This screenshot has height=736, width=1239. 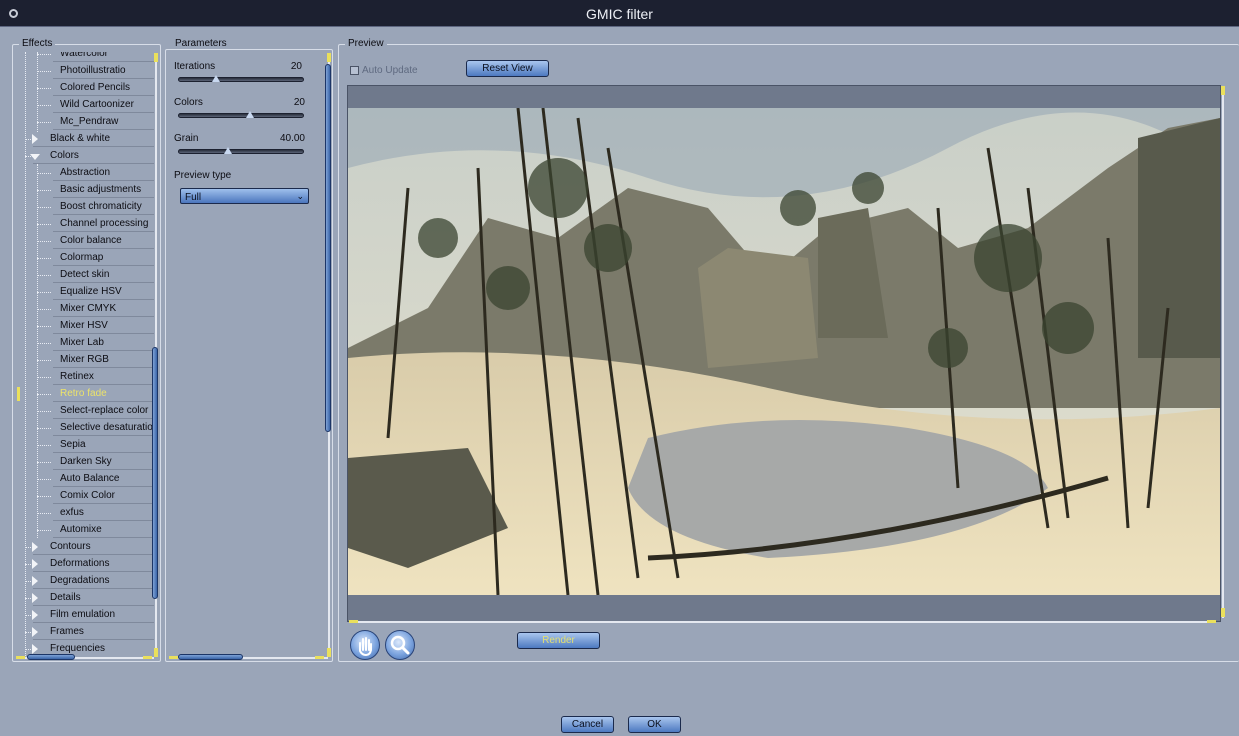 I want to click on auto-update-checkbox, so click(x=354, y=70).